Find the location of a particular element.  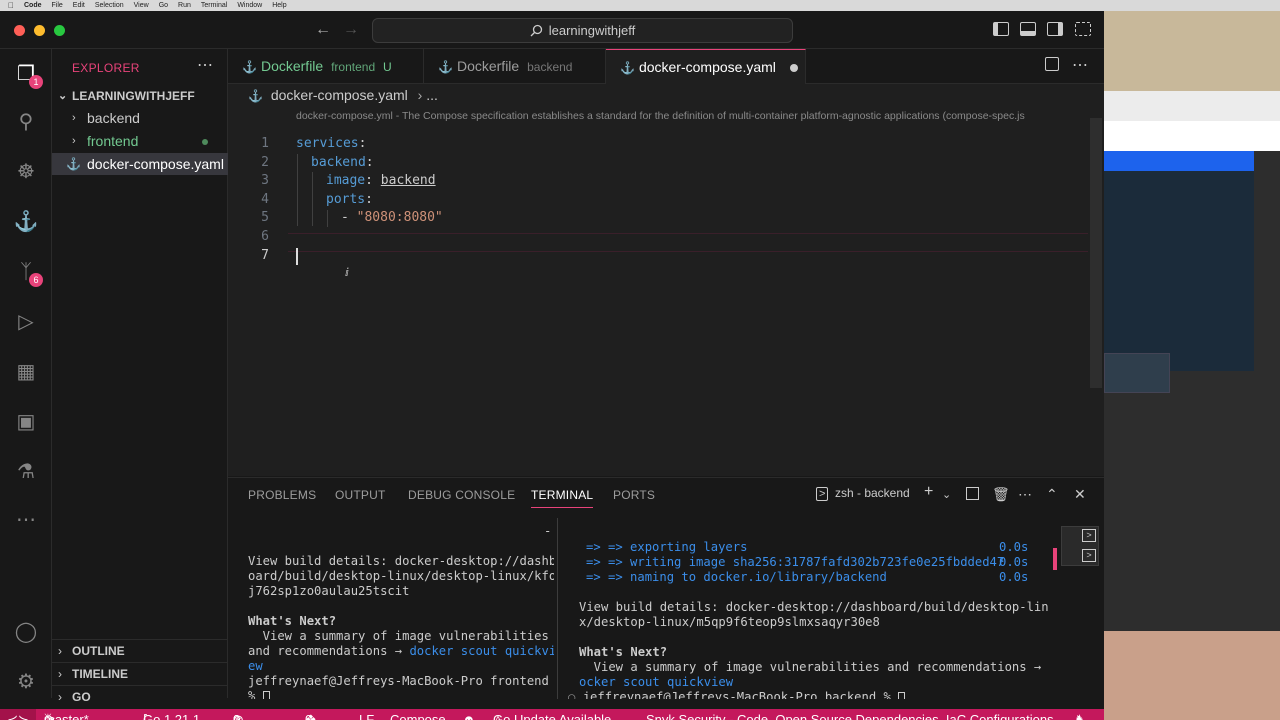

tab-terminal: TERMINAL is located at coordinates (562, 498).